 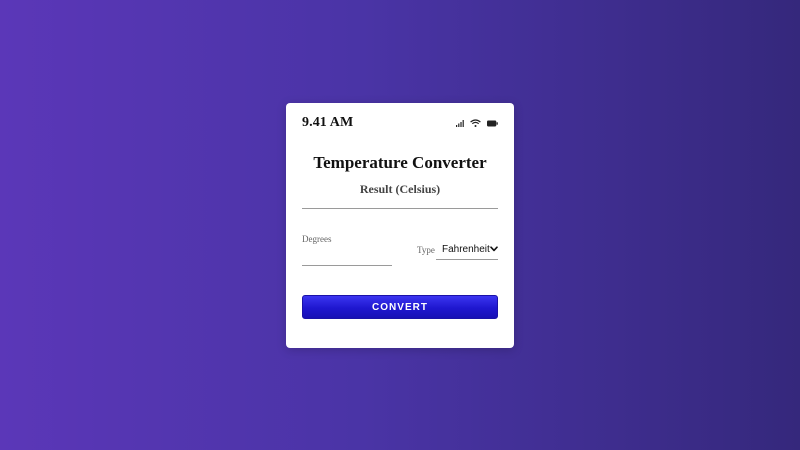 What do you see at coordinates (426, 250) in the screenshot?
I see `type-label: Type` at bounding box center [426, 250].